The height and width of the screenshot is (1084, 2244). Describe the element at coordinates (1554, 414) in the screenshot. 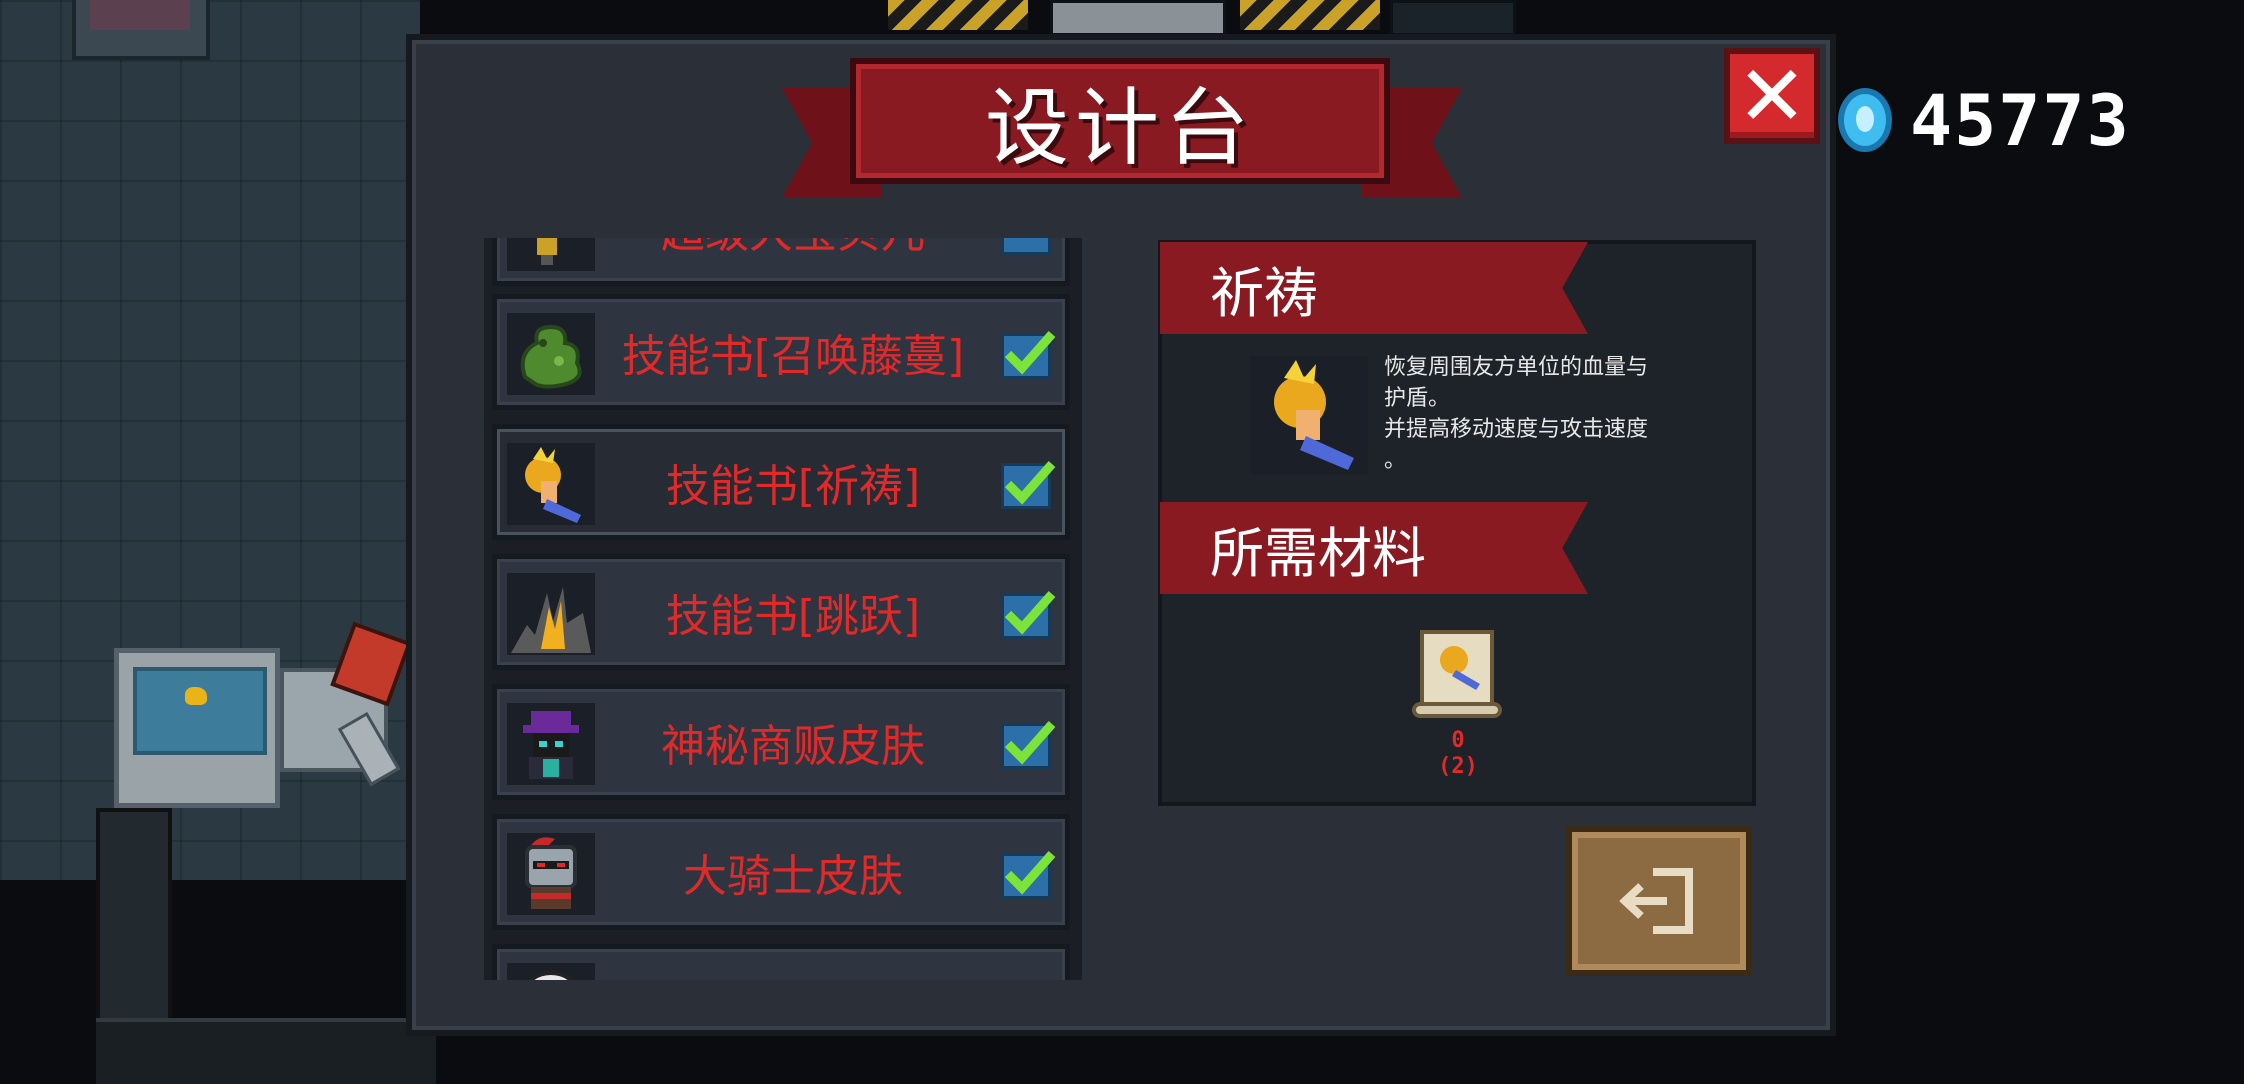

I see `skill-description: 恢复周围友方单位的血量与 护盾。 并提高移动速度与攻击速度 。` at that location.